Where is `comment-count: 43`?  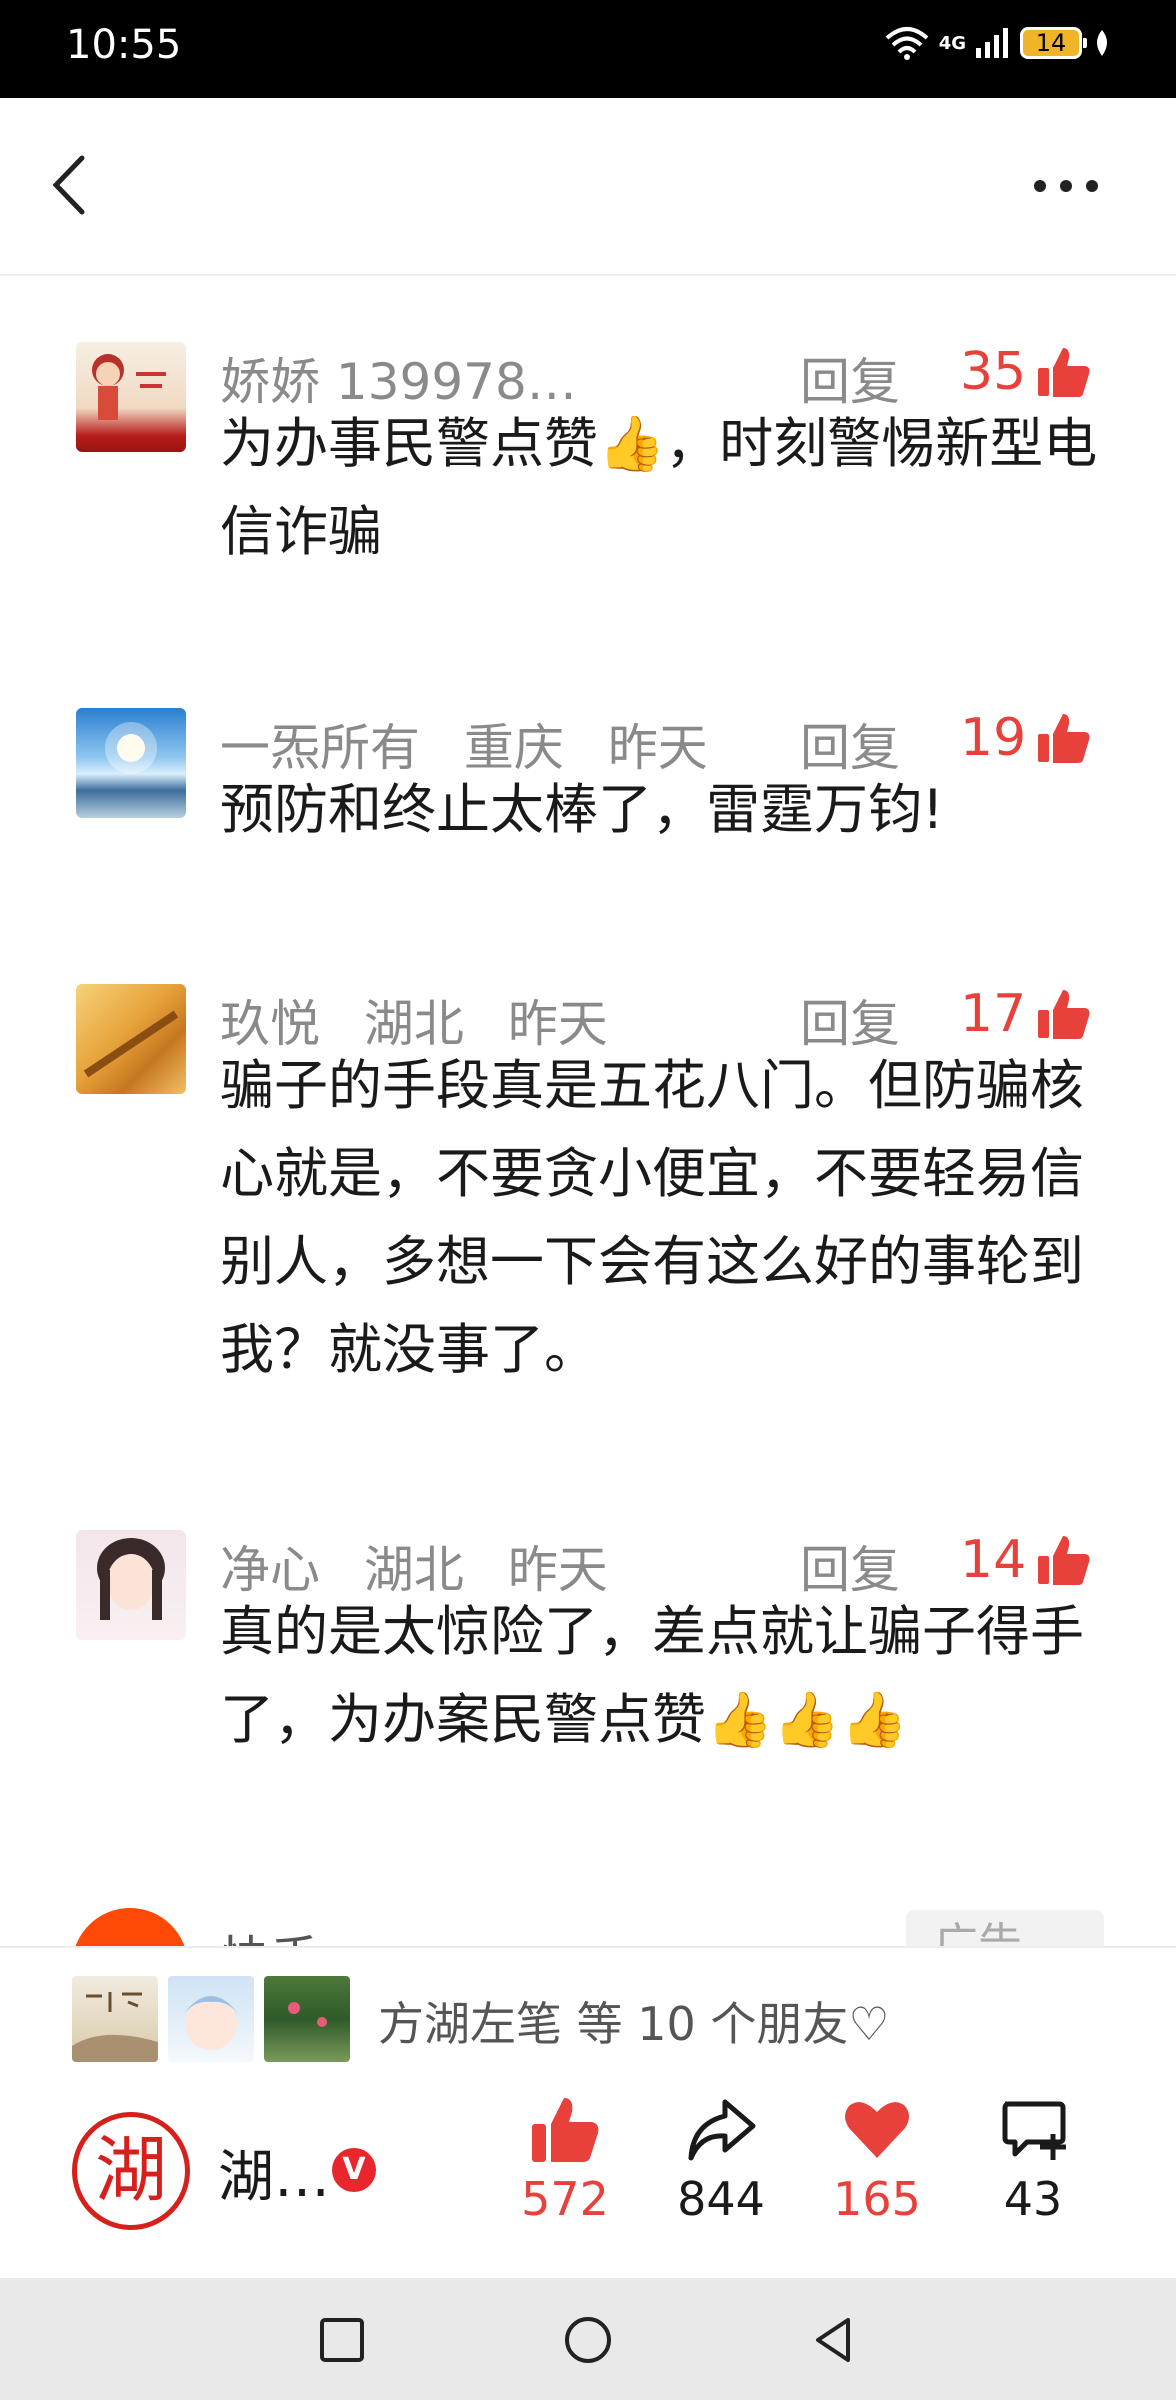
comment-count: 43 is located at coordinates (1033, 2199).